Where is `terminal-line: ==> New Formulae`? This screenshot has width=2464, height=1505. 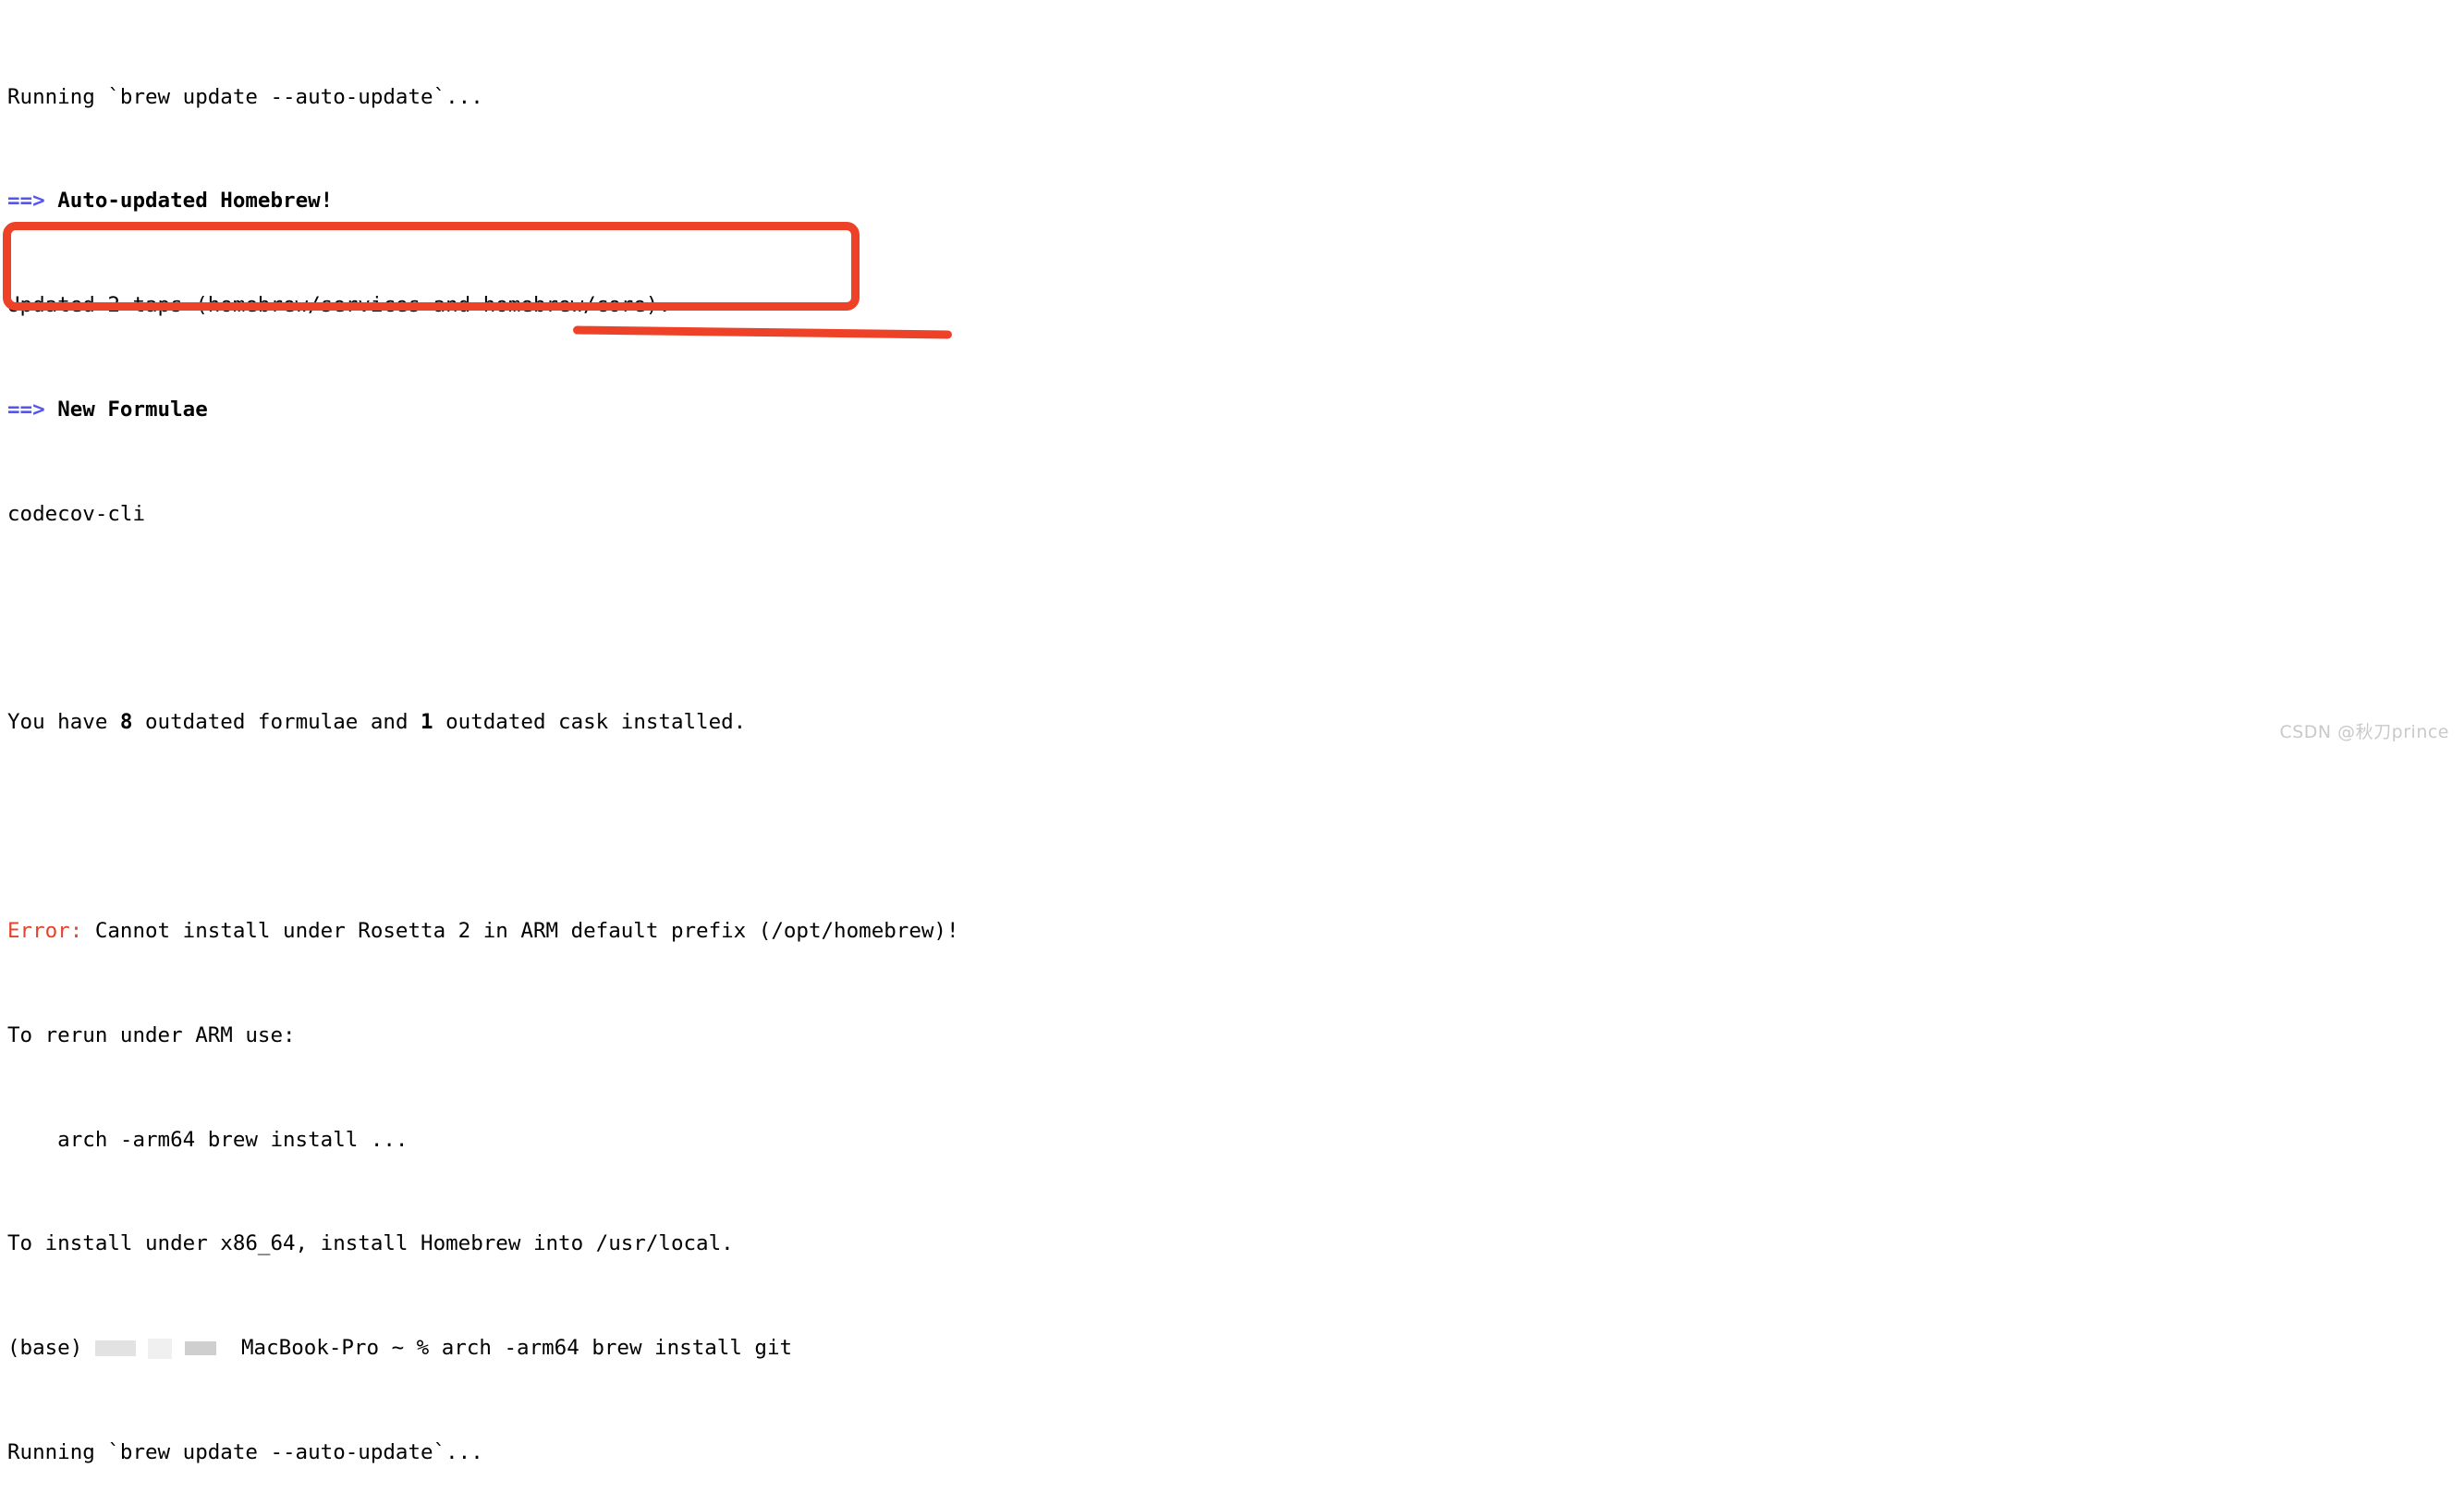
terminal-line: ==> New Formulae is located at coordinates (1235, 409).